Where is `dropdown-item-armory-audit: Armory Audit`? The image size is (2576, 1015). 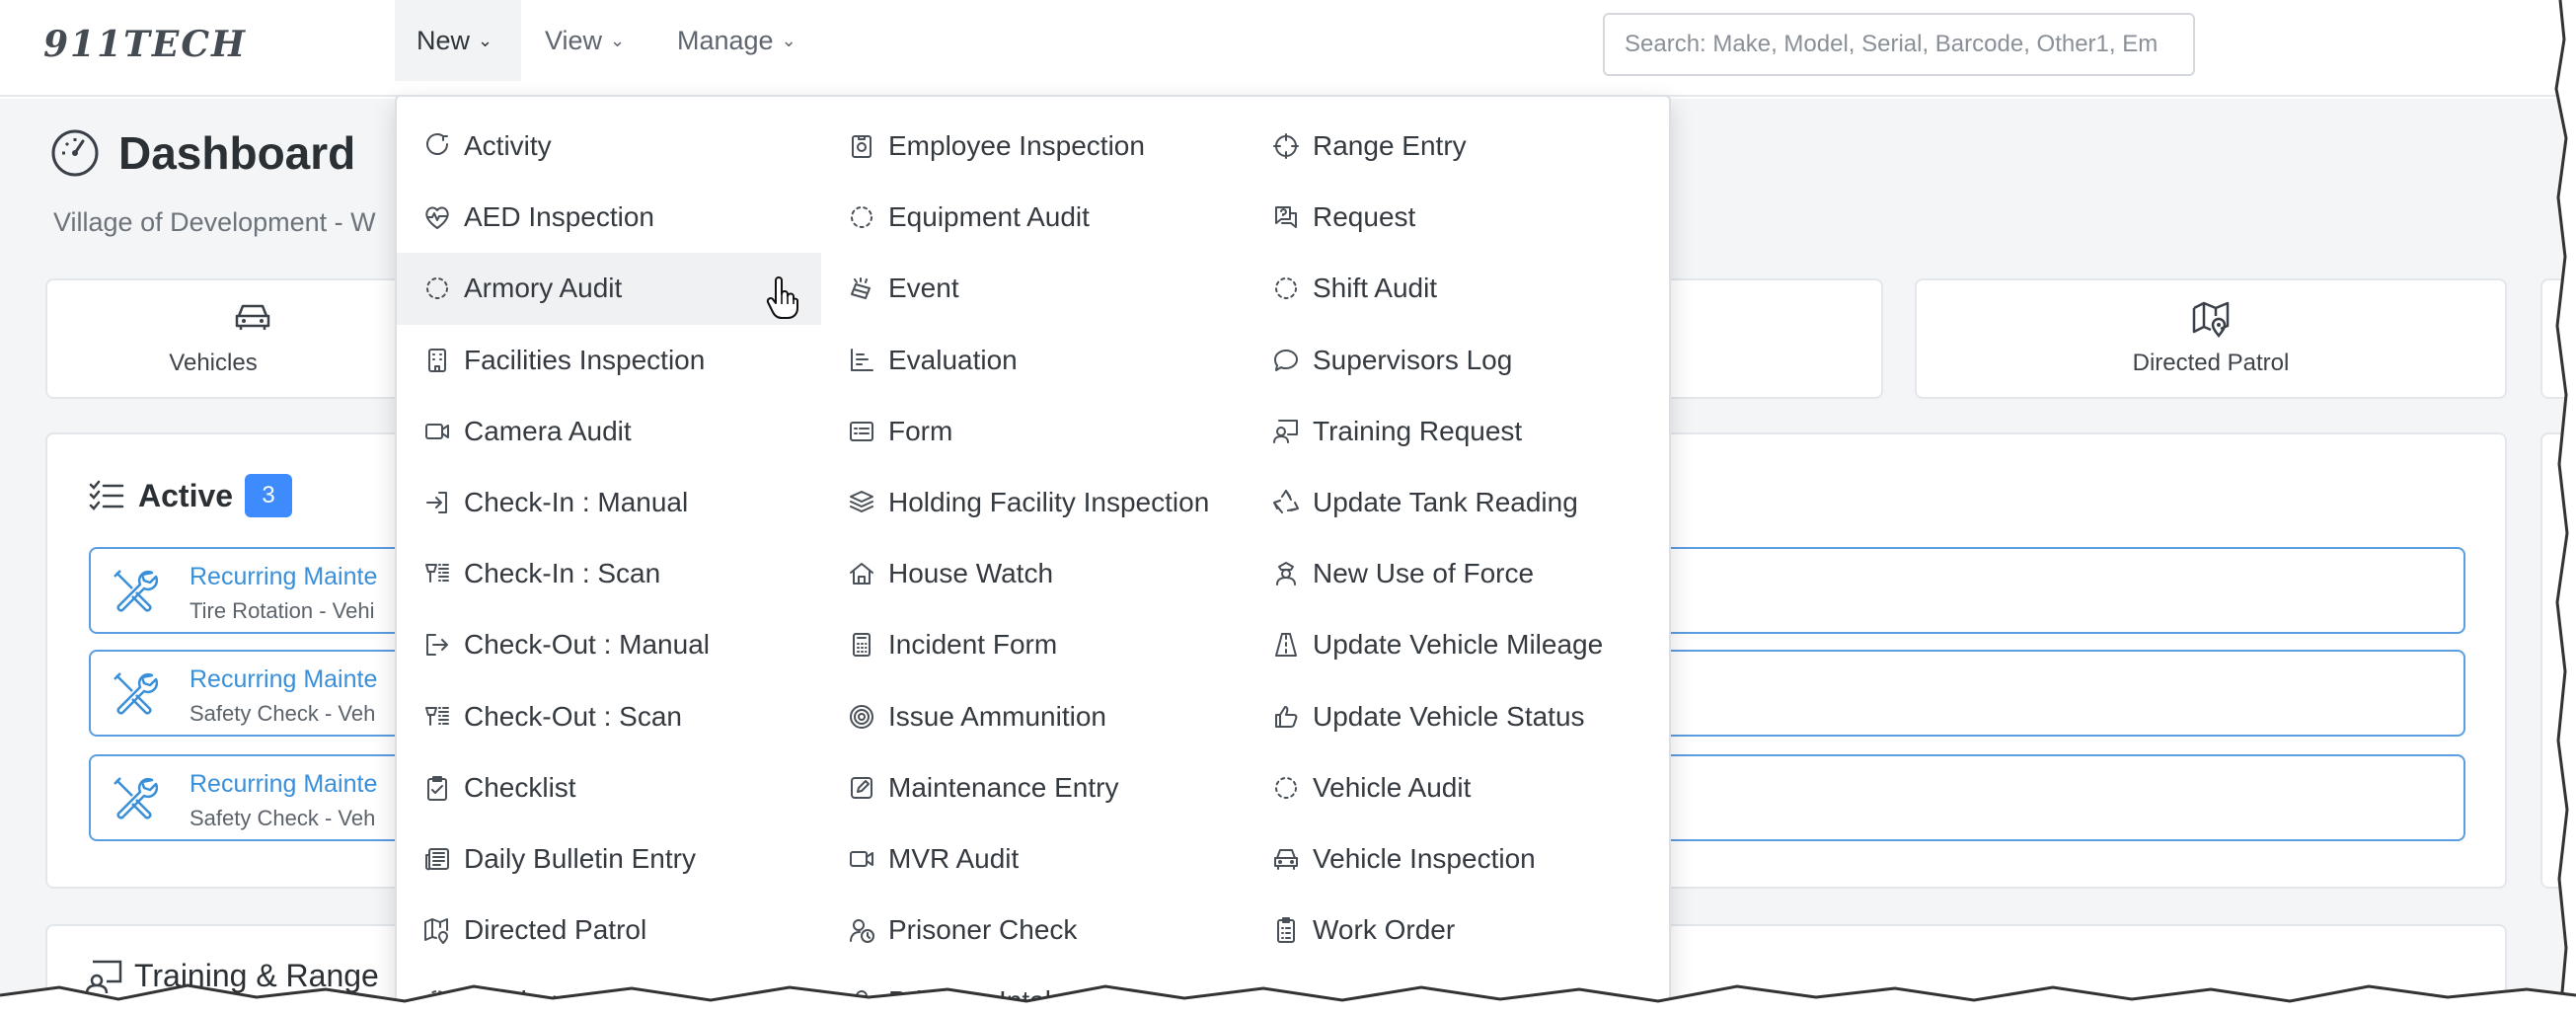 dropdown-item-armory-audit: Armory Audit is located at coordinates (609, 289).